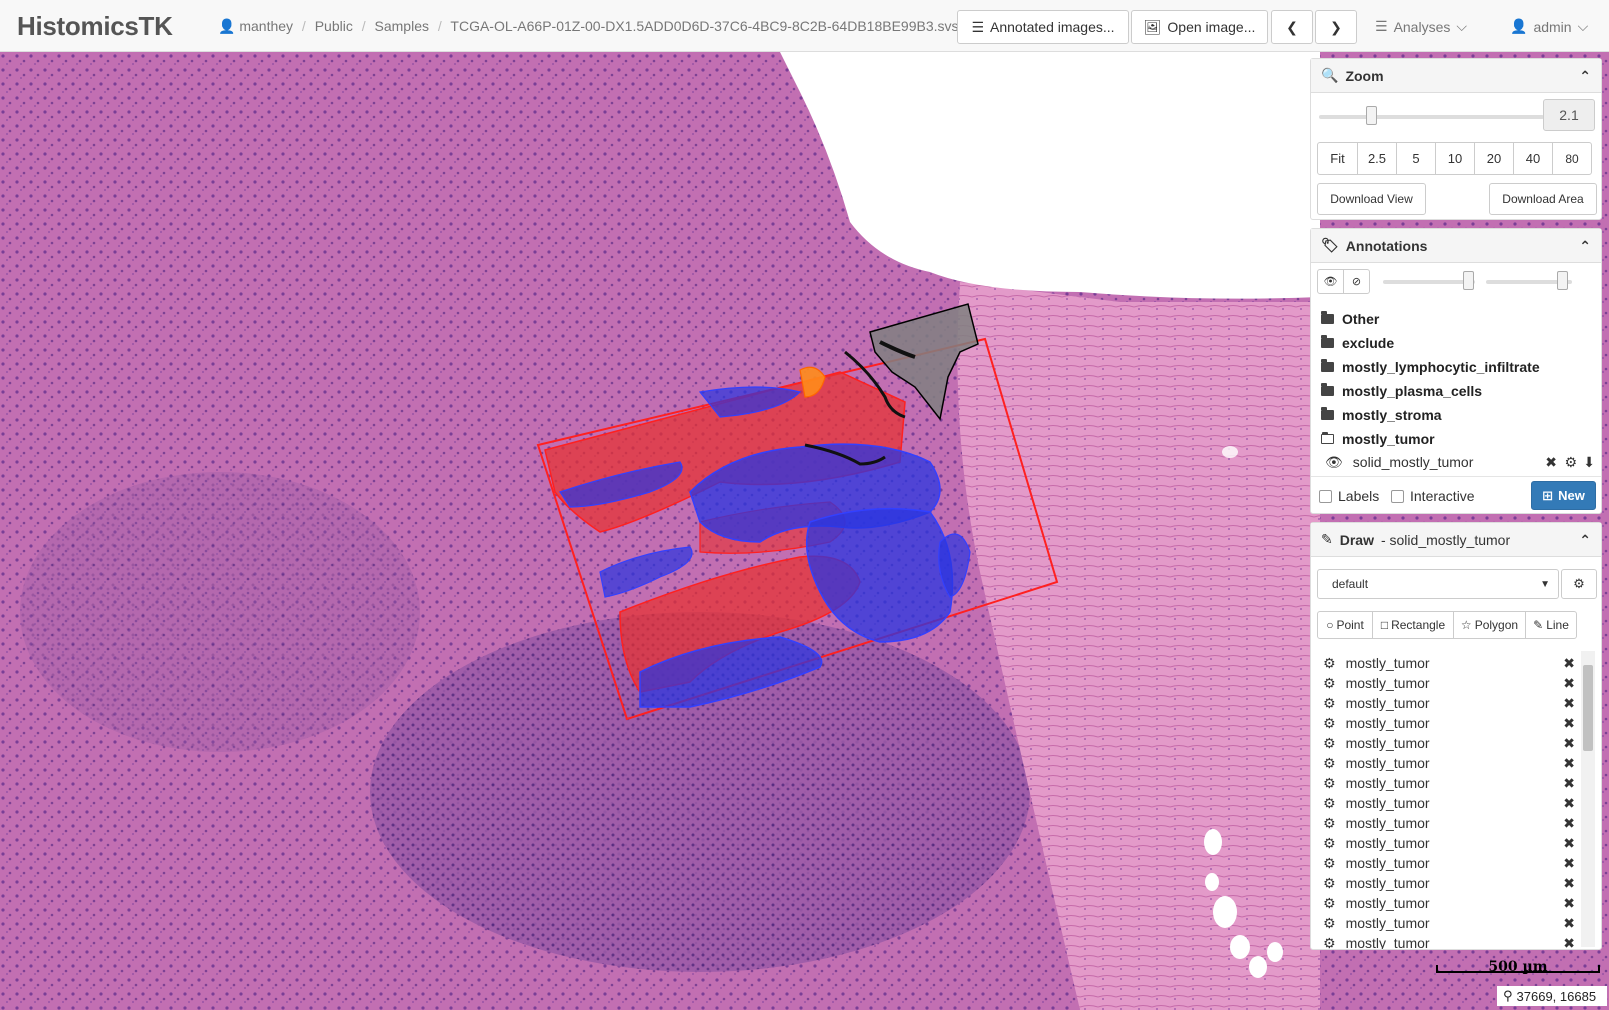 This screenshot has height=1010, width=1609. Describe the element at coordinates (1589, 462) in the screenshot. I see `download-icon: ⬇` at that location.